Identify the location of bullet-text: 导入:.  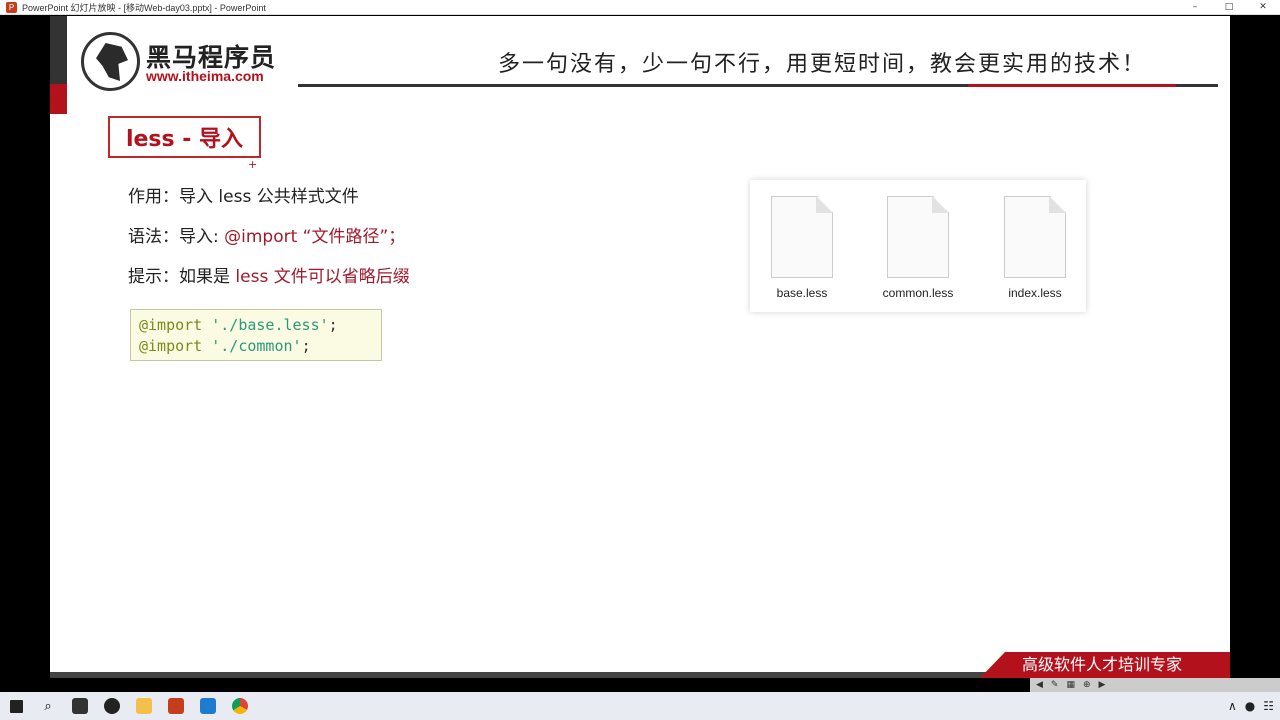
(202, 237).